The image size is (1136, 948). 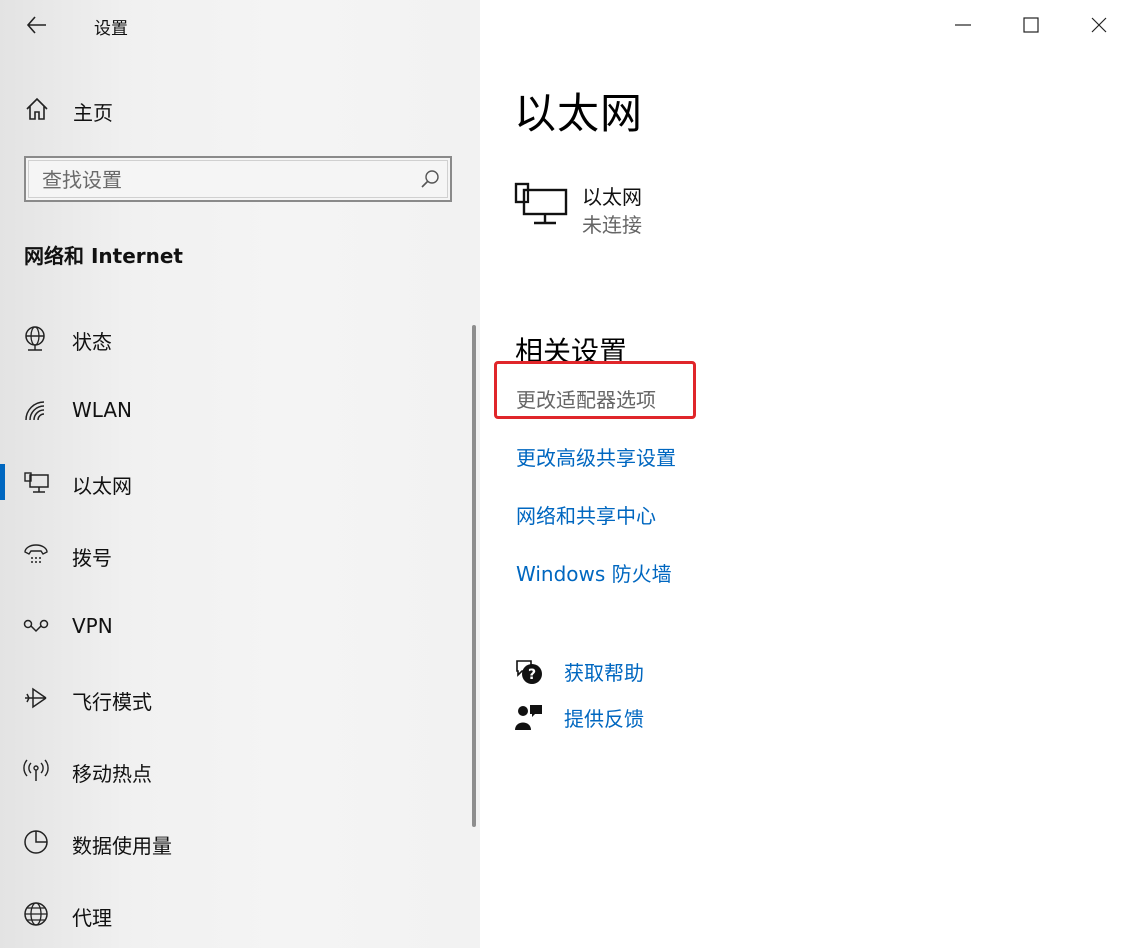 What do you see at coordinates (222, 180) in the screenshot?
I see `search-input` at bounding box center [222, 180].